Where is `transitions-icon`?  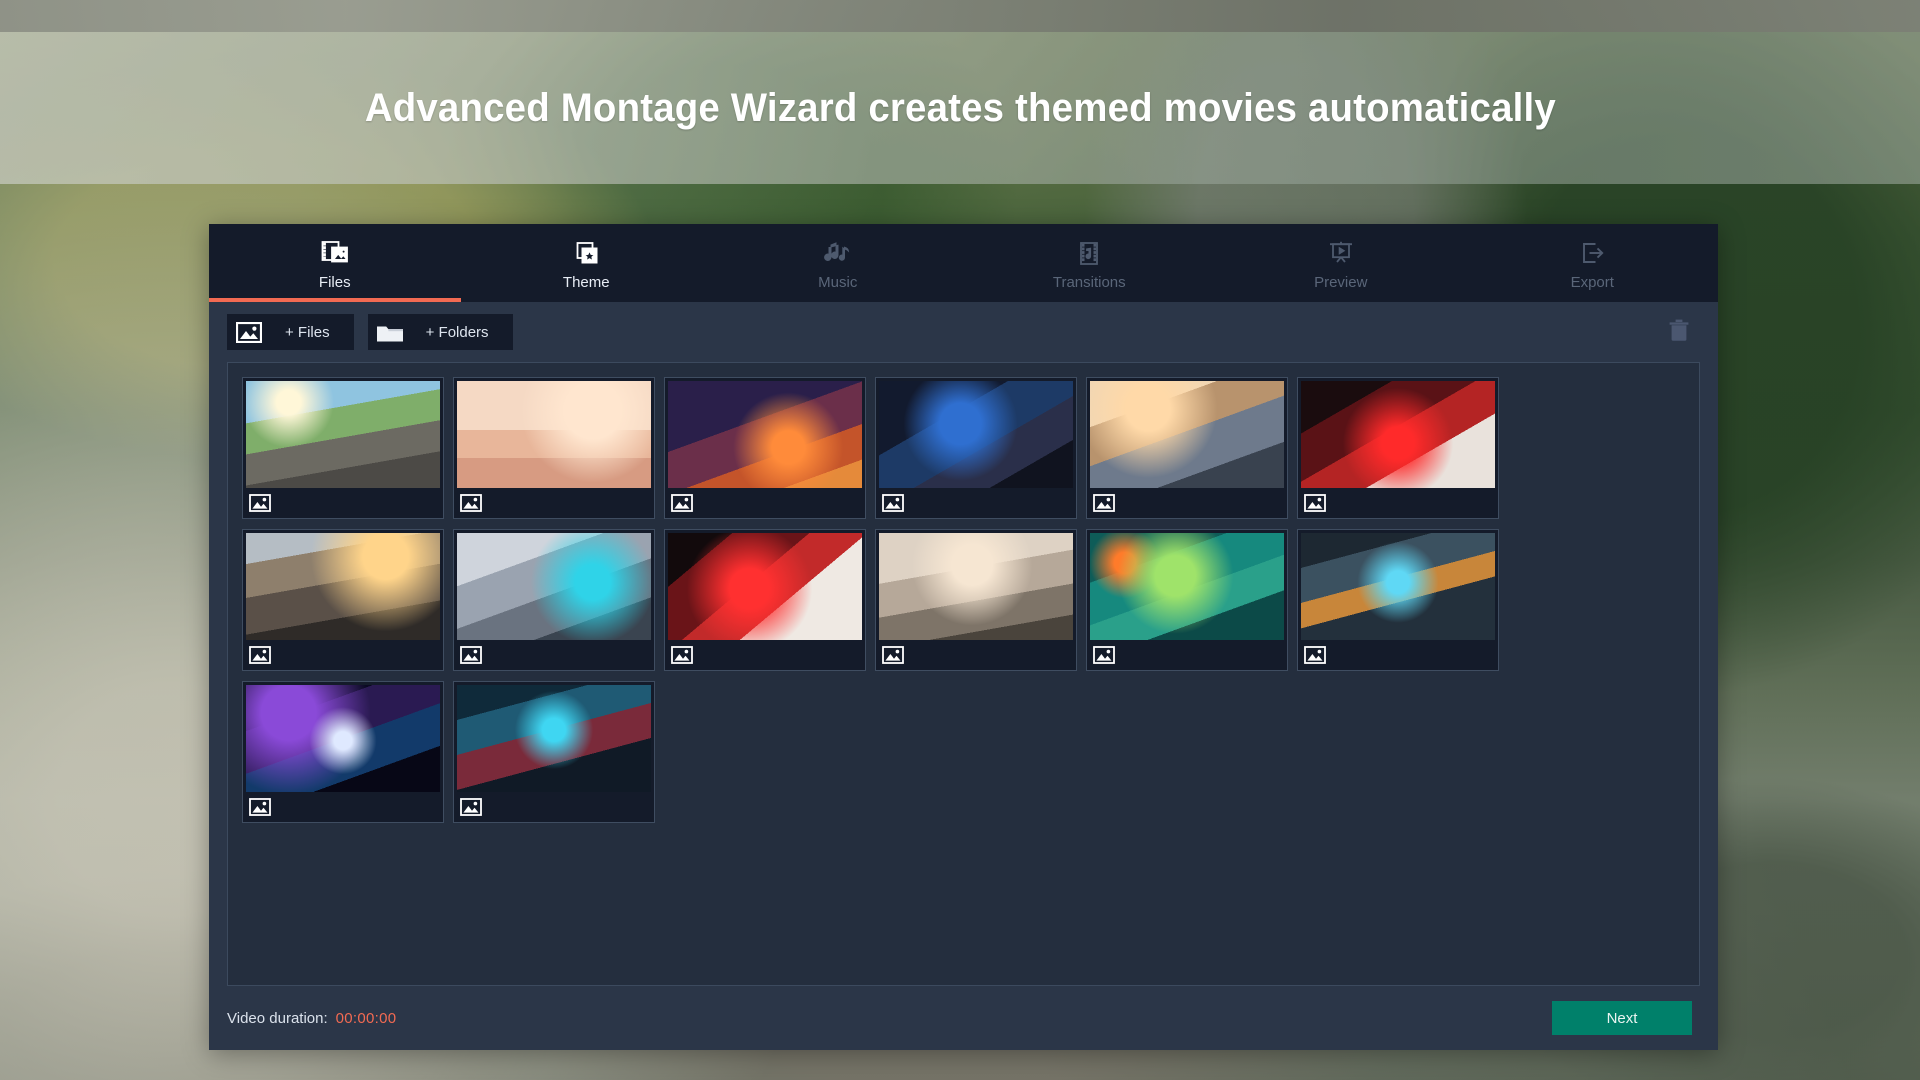 transitions-icon is located at coordinates (1089, 254).